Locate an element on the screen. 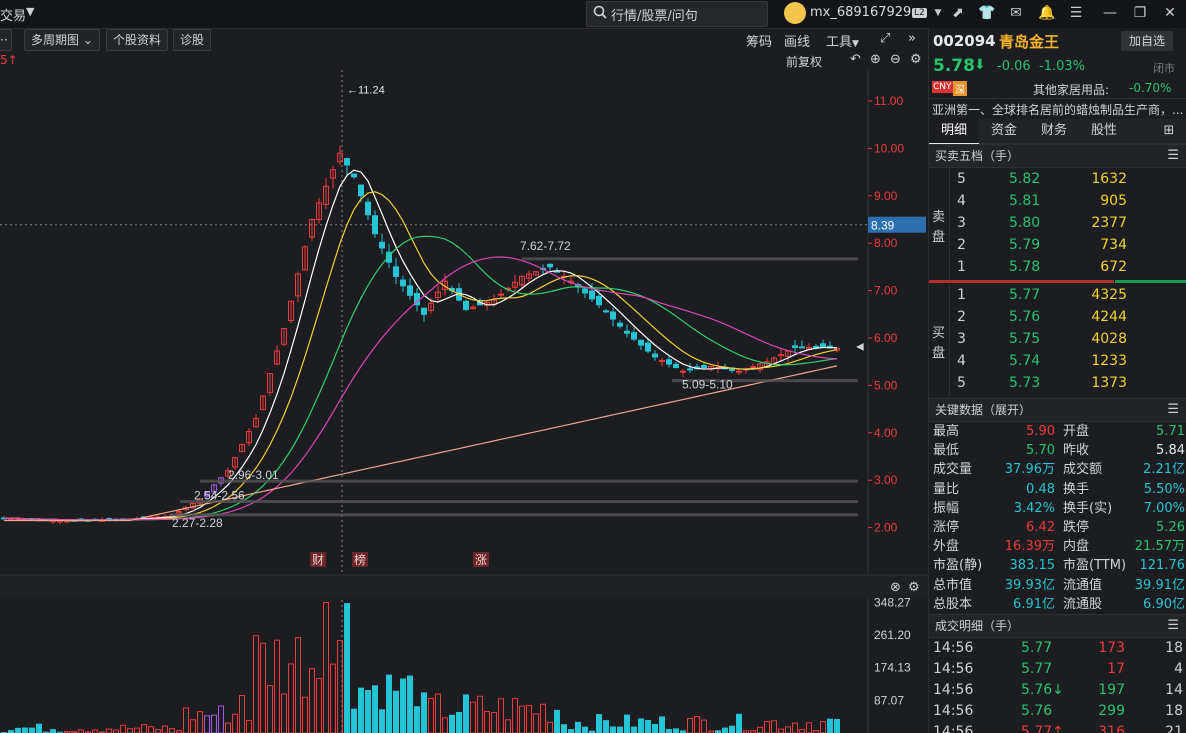 The width and height of the screenshot is (1186, 733). keydata-title: 关键数据（展开） is located at coordinates (983, 410).